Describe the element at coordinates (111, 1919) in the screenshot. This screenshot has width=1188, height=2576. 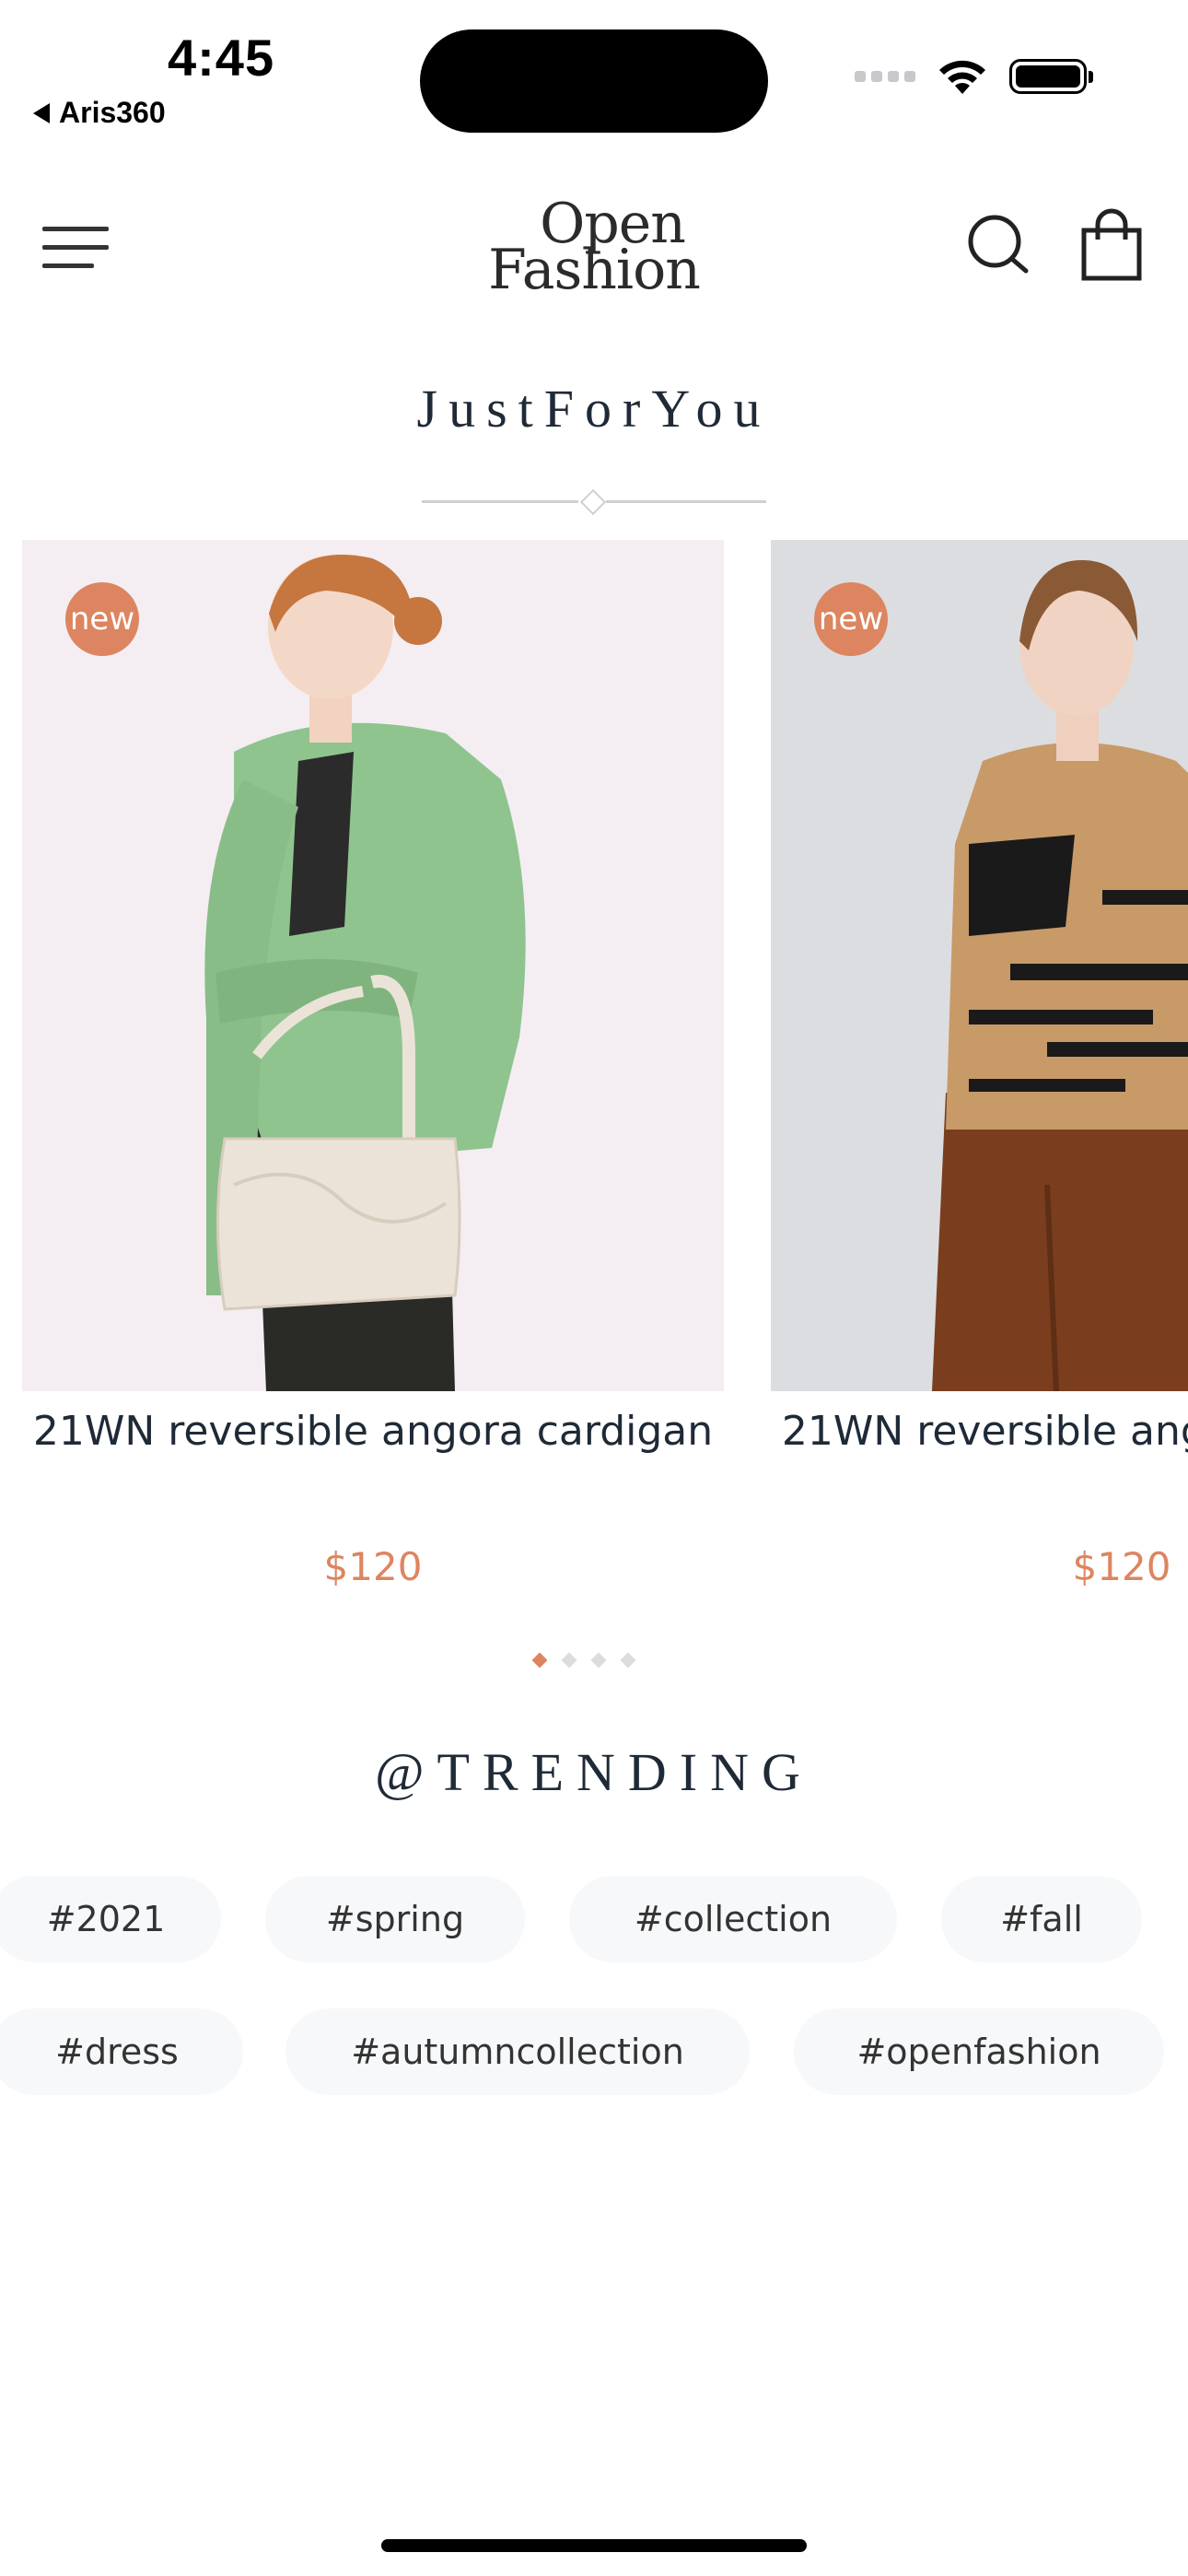
I see `trending-tag: #2021` at that location.